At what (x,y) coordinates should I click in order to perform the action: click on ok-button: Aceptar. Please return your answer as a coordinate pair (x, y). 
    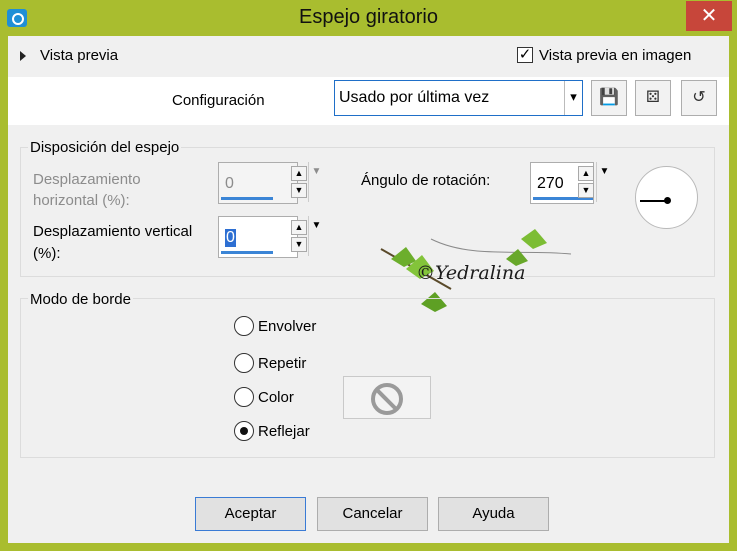
    Looking at the image, I should click on (250, 514).